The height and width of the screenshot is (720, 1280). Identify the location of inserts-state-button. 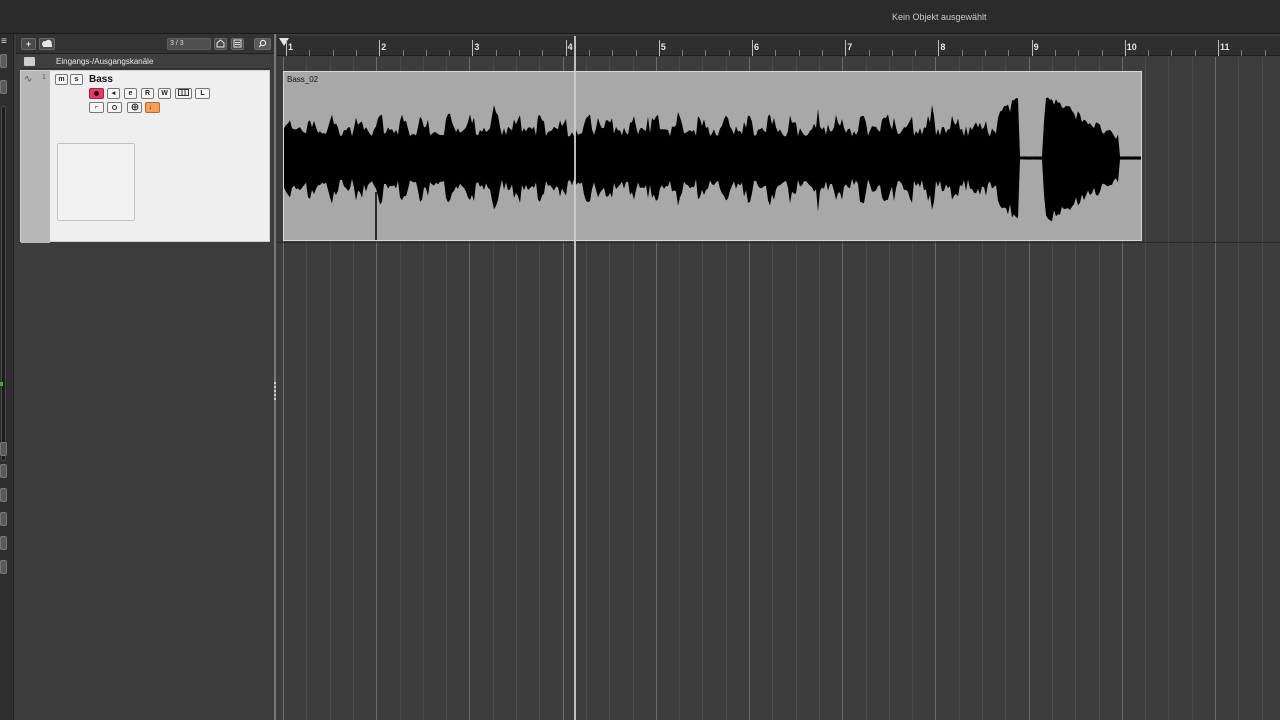
(114, 107).